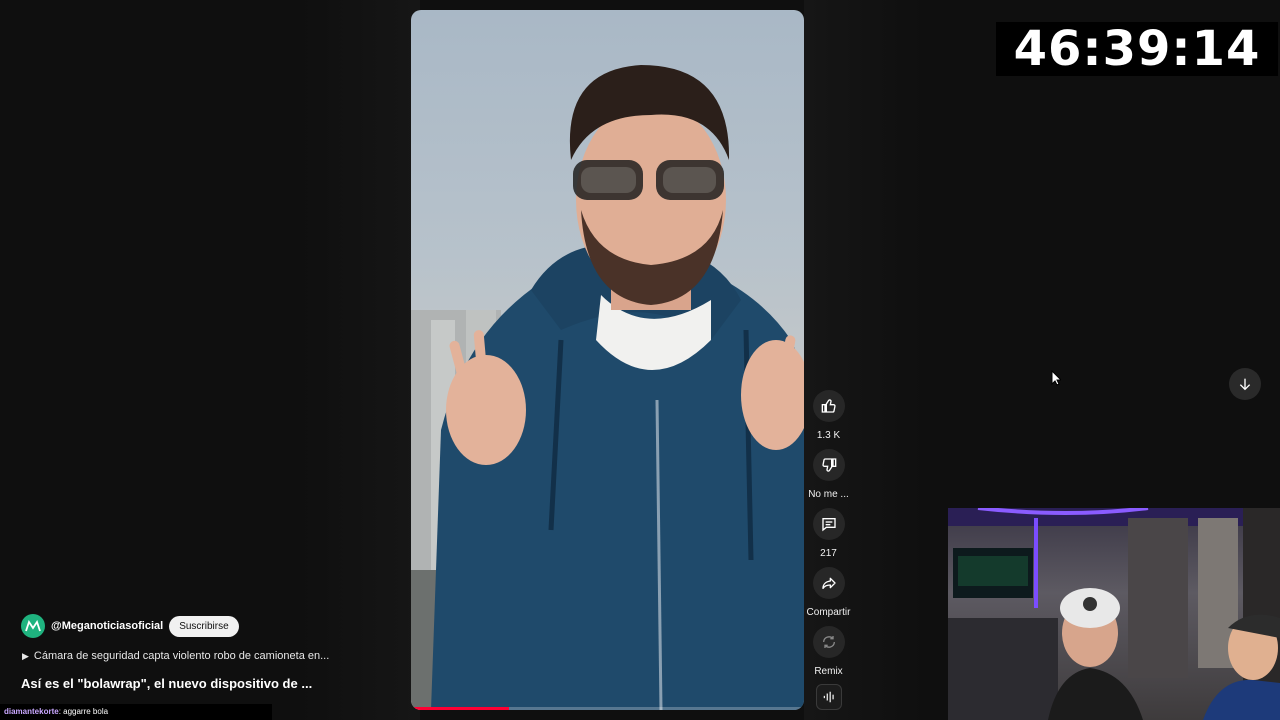 The width and height of the screenshot is (1280, 720). I want to click on thumbs-up-icon, so click(828, 406).